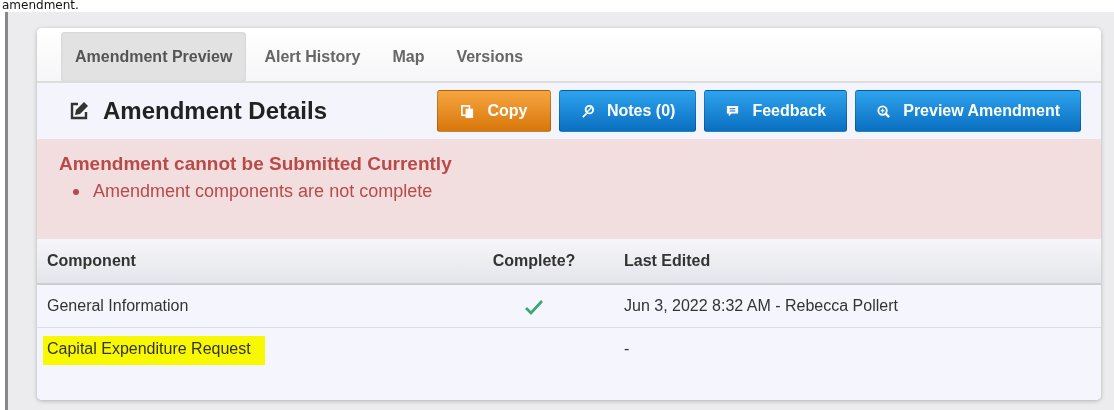  I want to click on column-header: Complete?, so click(534, 261).